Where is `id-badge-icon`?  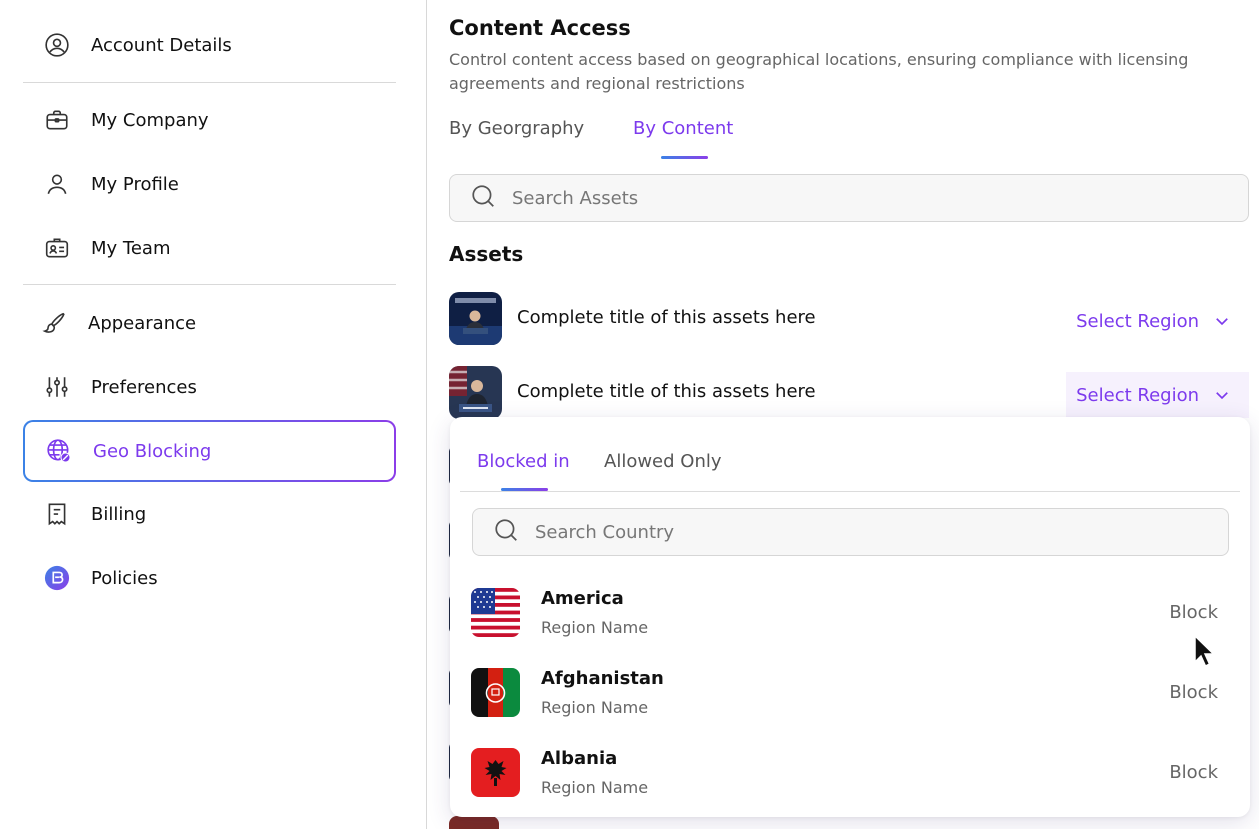
id-badge-icon is located at coordinates (57, 248).